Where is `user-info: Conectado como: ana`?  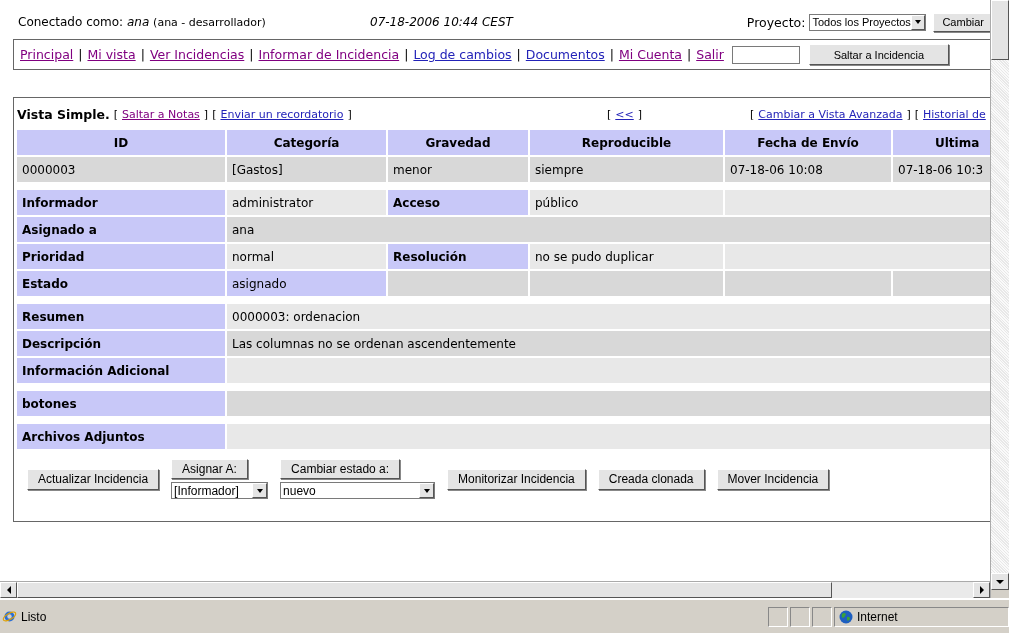
user-info: Conectado como: ana is located at coordinates (84, 22).